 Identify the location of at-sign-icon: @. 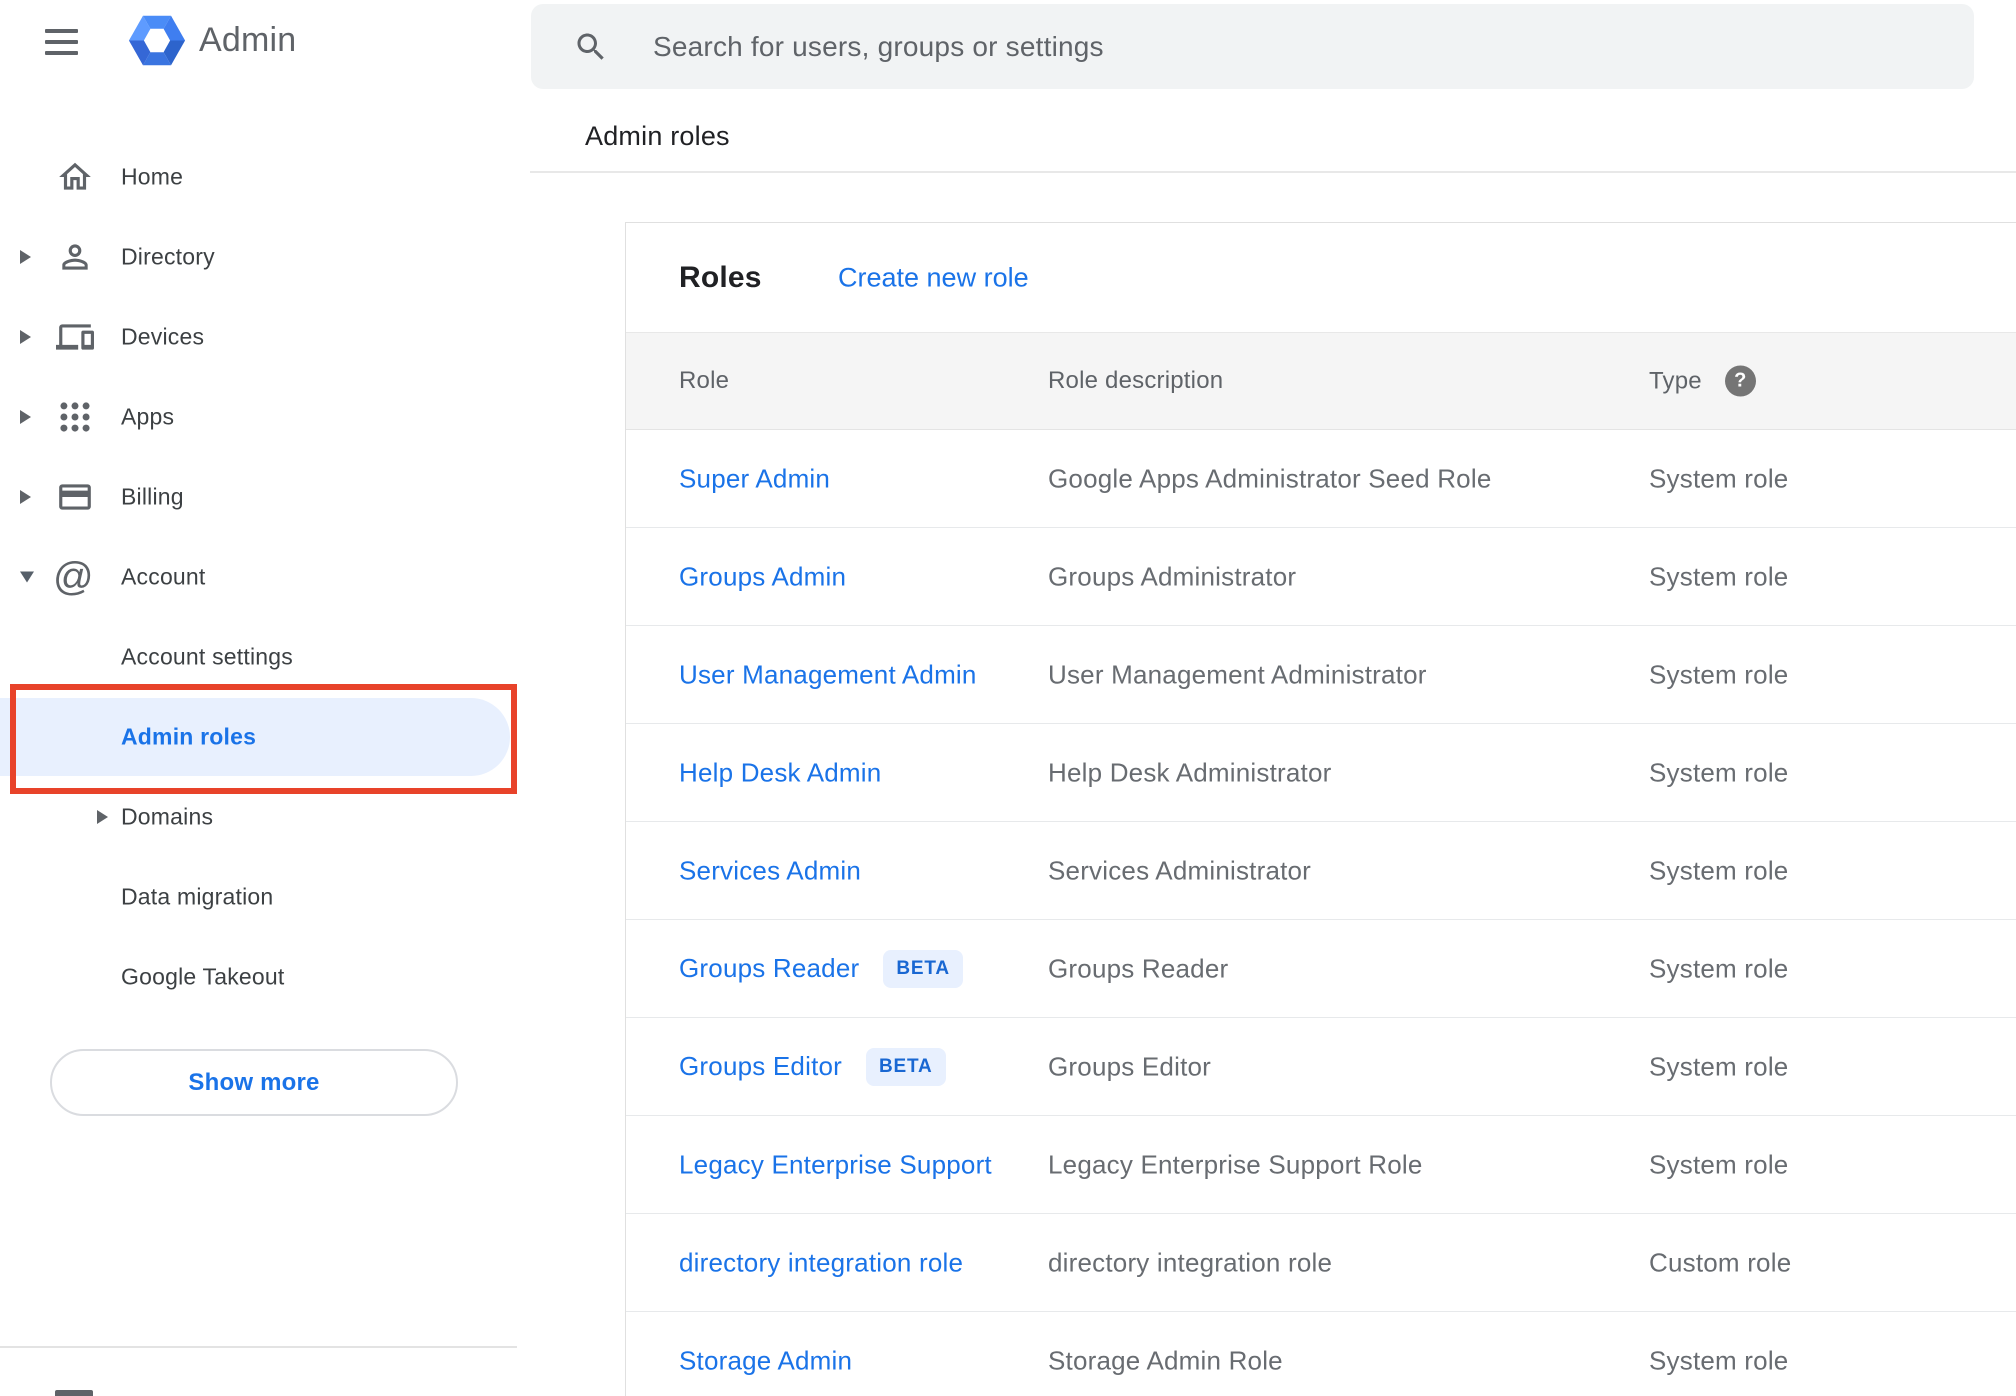
(73, 577).